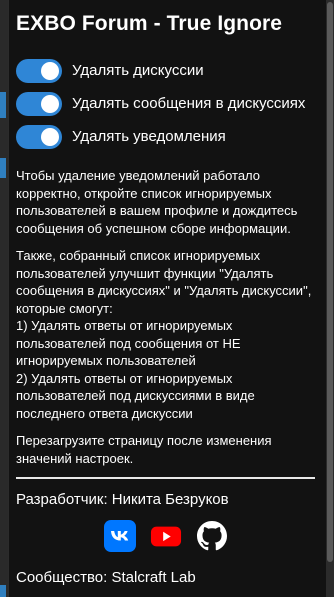 The image size is (334, 597). What do you see at coordinates (39, 103) in the screenshot?
I see `delete-posts-switch` at bounding box center [39, 103].